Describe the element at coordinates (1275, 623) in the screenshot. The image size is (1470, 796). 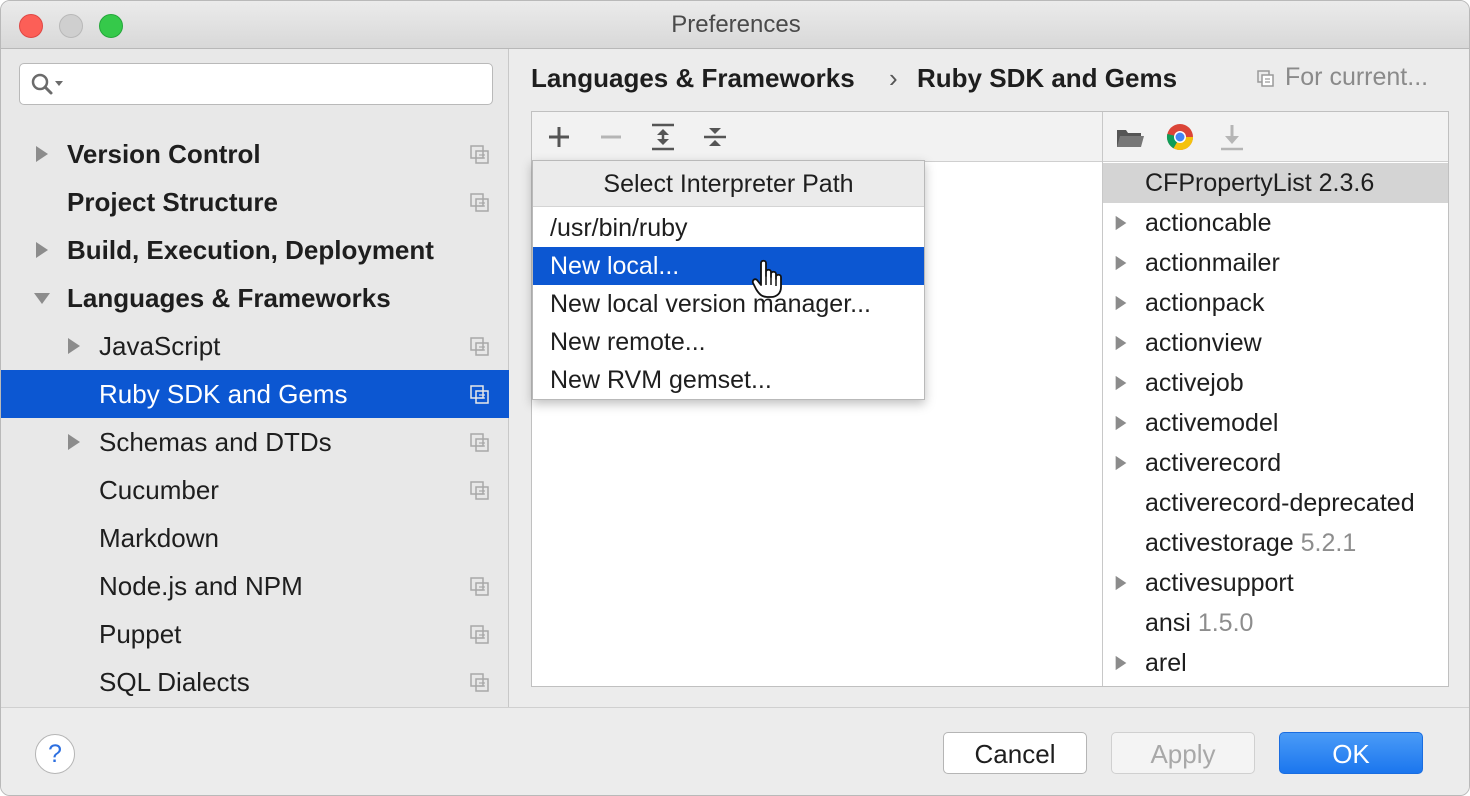
I see `gem-row: ansi 1.5.0` at that location.